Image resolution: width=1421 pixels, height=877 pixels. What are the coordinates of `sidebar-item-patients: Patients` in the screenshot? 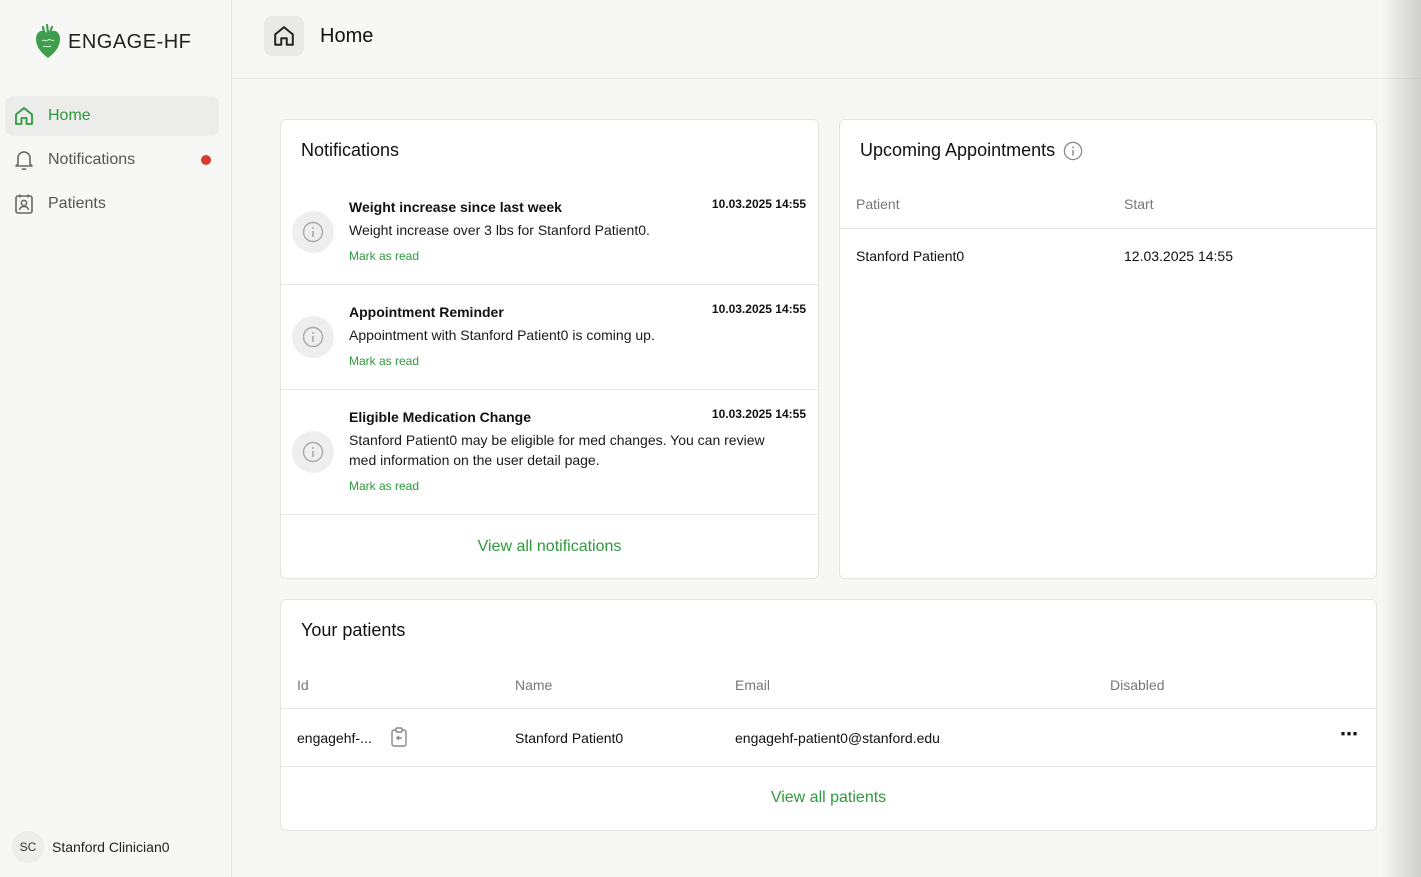 It's located at (112, 204).